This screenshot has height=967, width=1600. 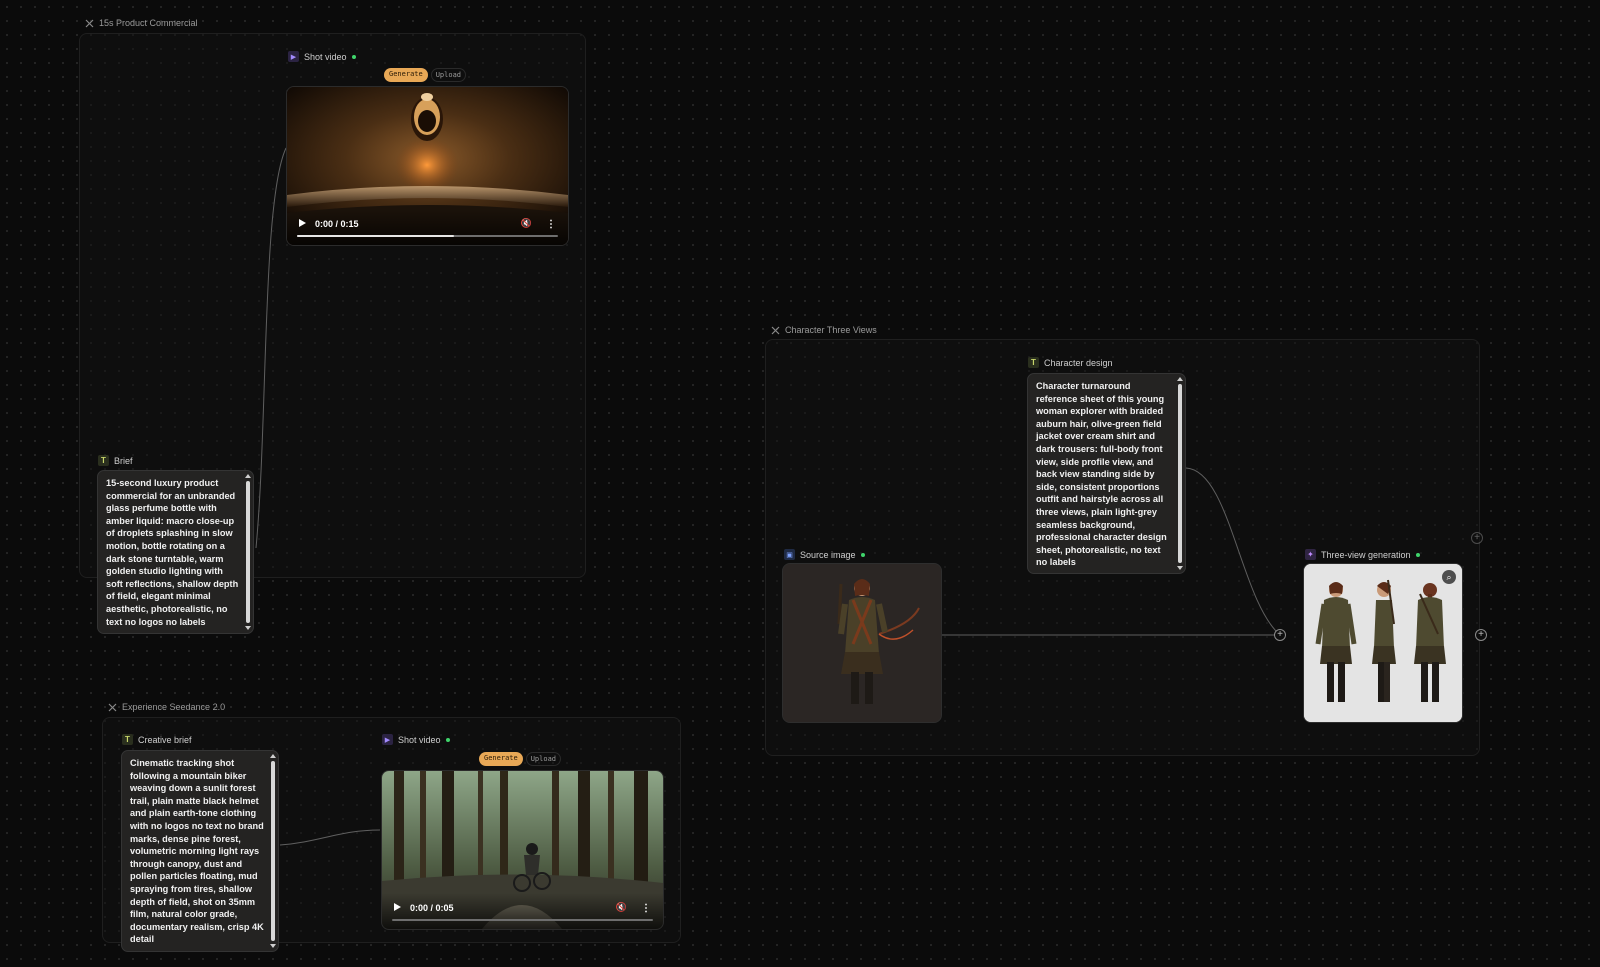 What do you see at coordinates (1280, 635) in the screenshot?
I see `input-port-add-icon: +` at bounding box center [1280, 635].